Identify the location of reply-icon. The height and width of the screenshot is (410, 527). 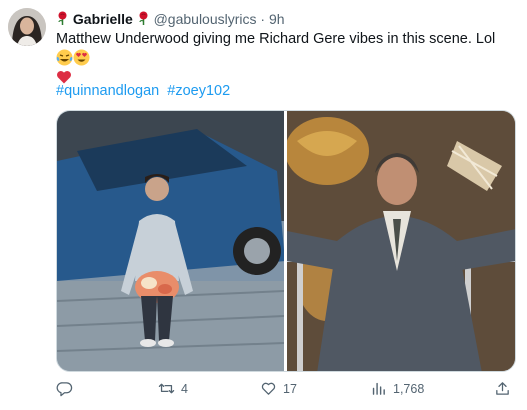
(64, 389).